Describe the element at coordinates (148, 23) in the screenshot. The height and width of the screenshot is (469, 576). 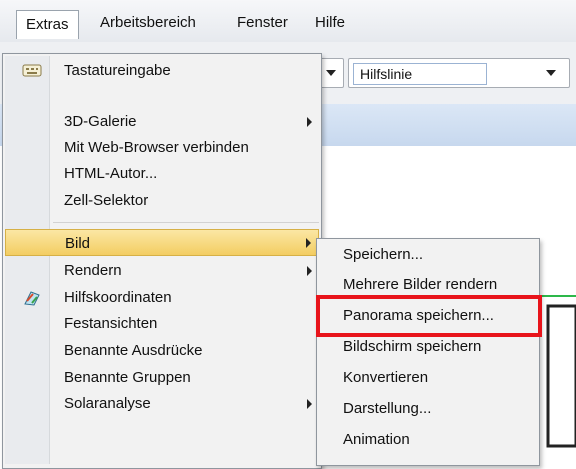
I see `menu-arbeitsbereich: Arbeitsbereich` at that location.